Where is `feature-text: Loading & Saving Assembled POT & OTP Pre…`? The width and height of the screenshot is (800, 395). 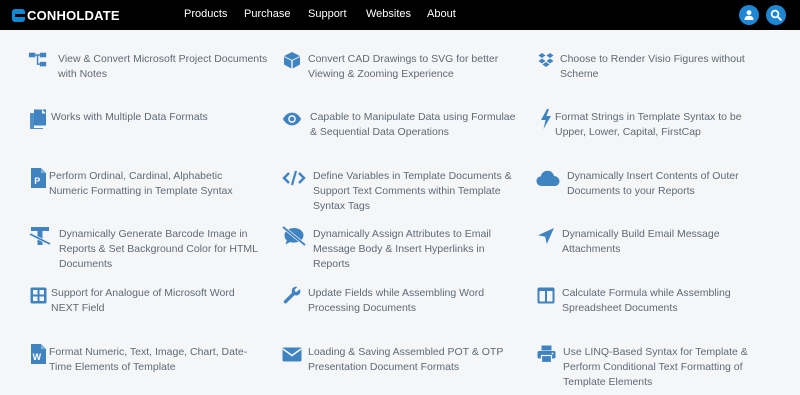
feature-text: Loading & Saving Assembled POT & OTP Pre… is located at coordinates (406, 359).